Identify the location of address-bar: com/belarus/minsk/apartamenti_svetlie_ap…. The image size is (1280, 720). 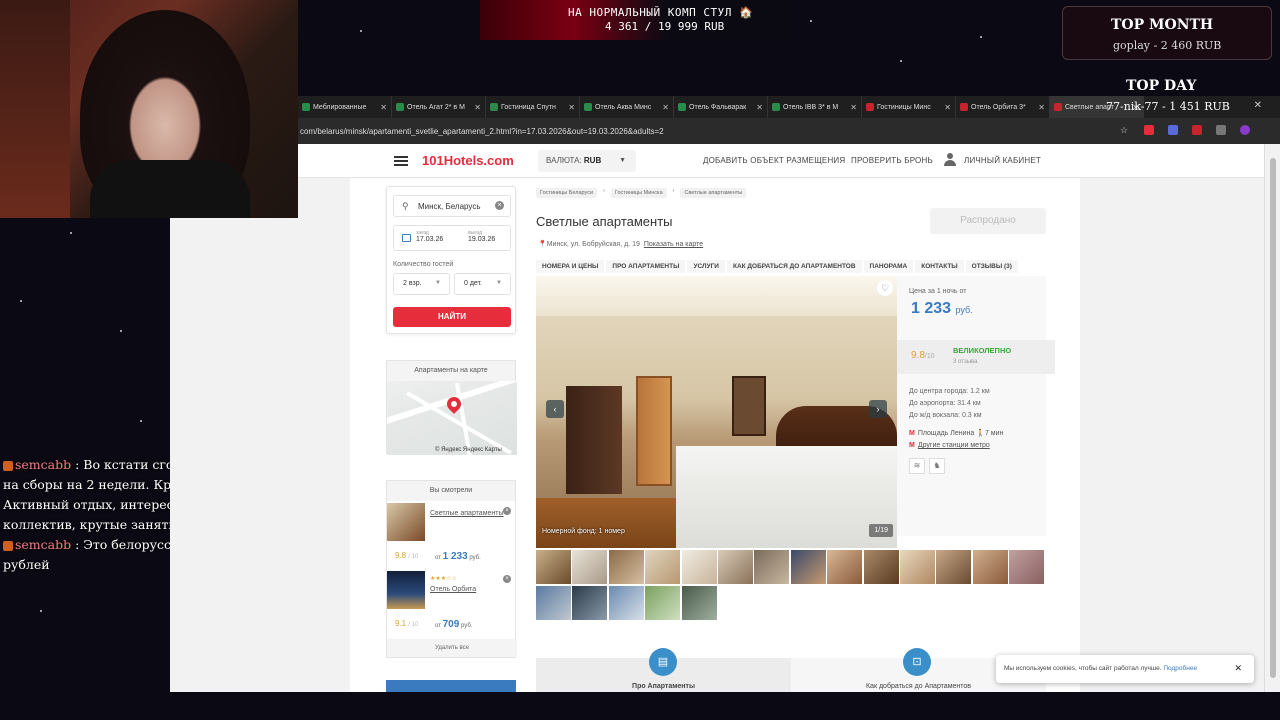
(789, 131).